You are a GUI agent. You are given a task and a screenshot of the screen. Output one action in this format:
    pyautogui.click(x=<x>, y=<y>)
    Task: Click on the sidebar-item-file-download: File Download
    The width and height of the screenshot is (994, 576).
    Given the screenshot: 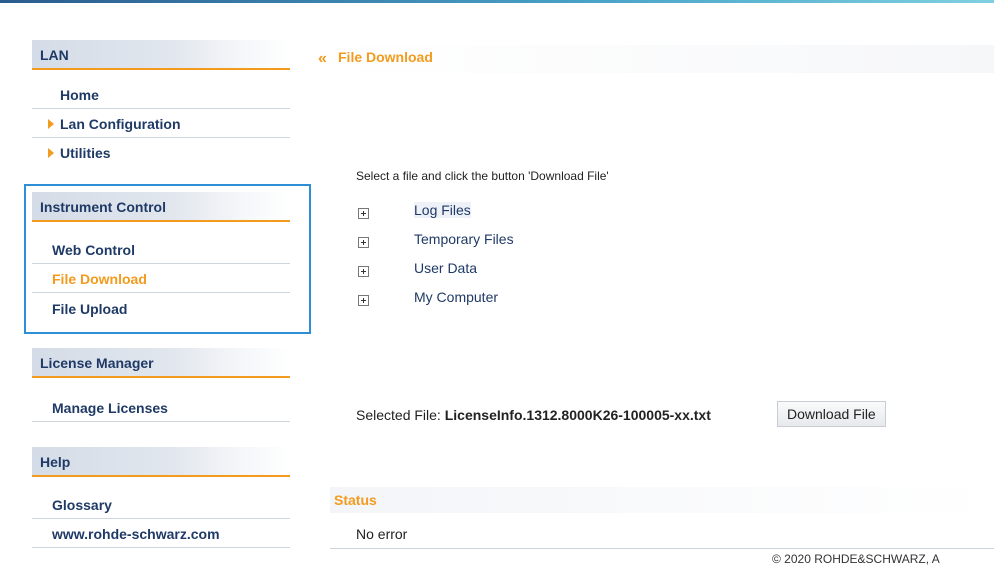 What is the action you would take?
    pyautogui.click(x=161, y=279)
    